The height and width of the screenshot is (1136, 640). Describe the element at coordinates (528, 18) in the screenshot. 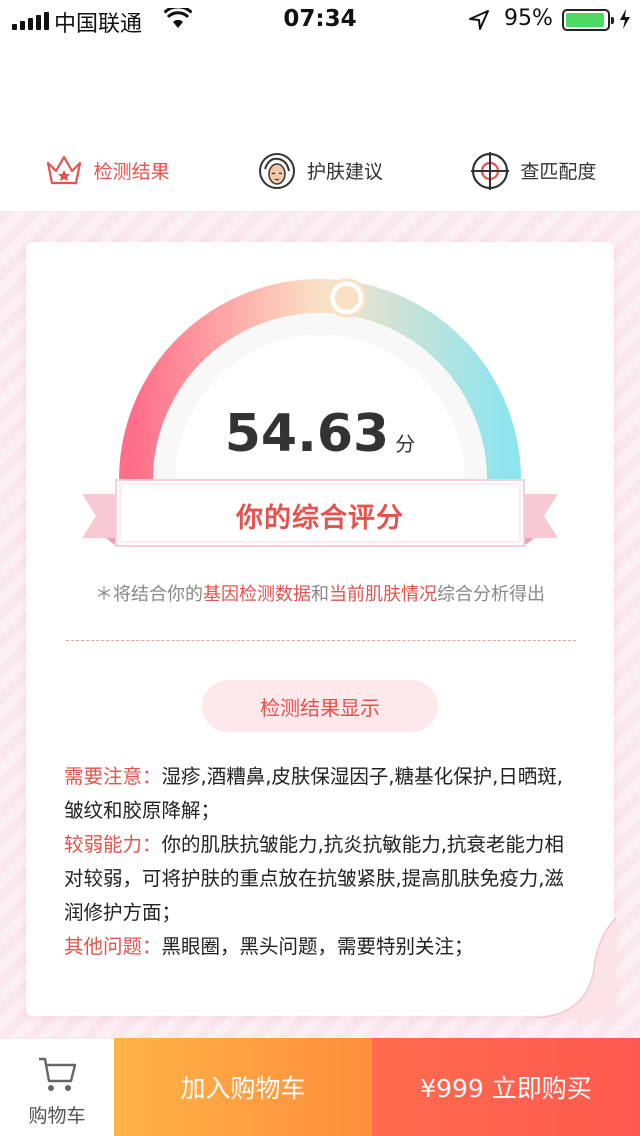

I see `battery-percent: 95%` at that location.